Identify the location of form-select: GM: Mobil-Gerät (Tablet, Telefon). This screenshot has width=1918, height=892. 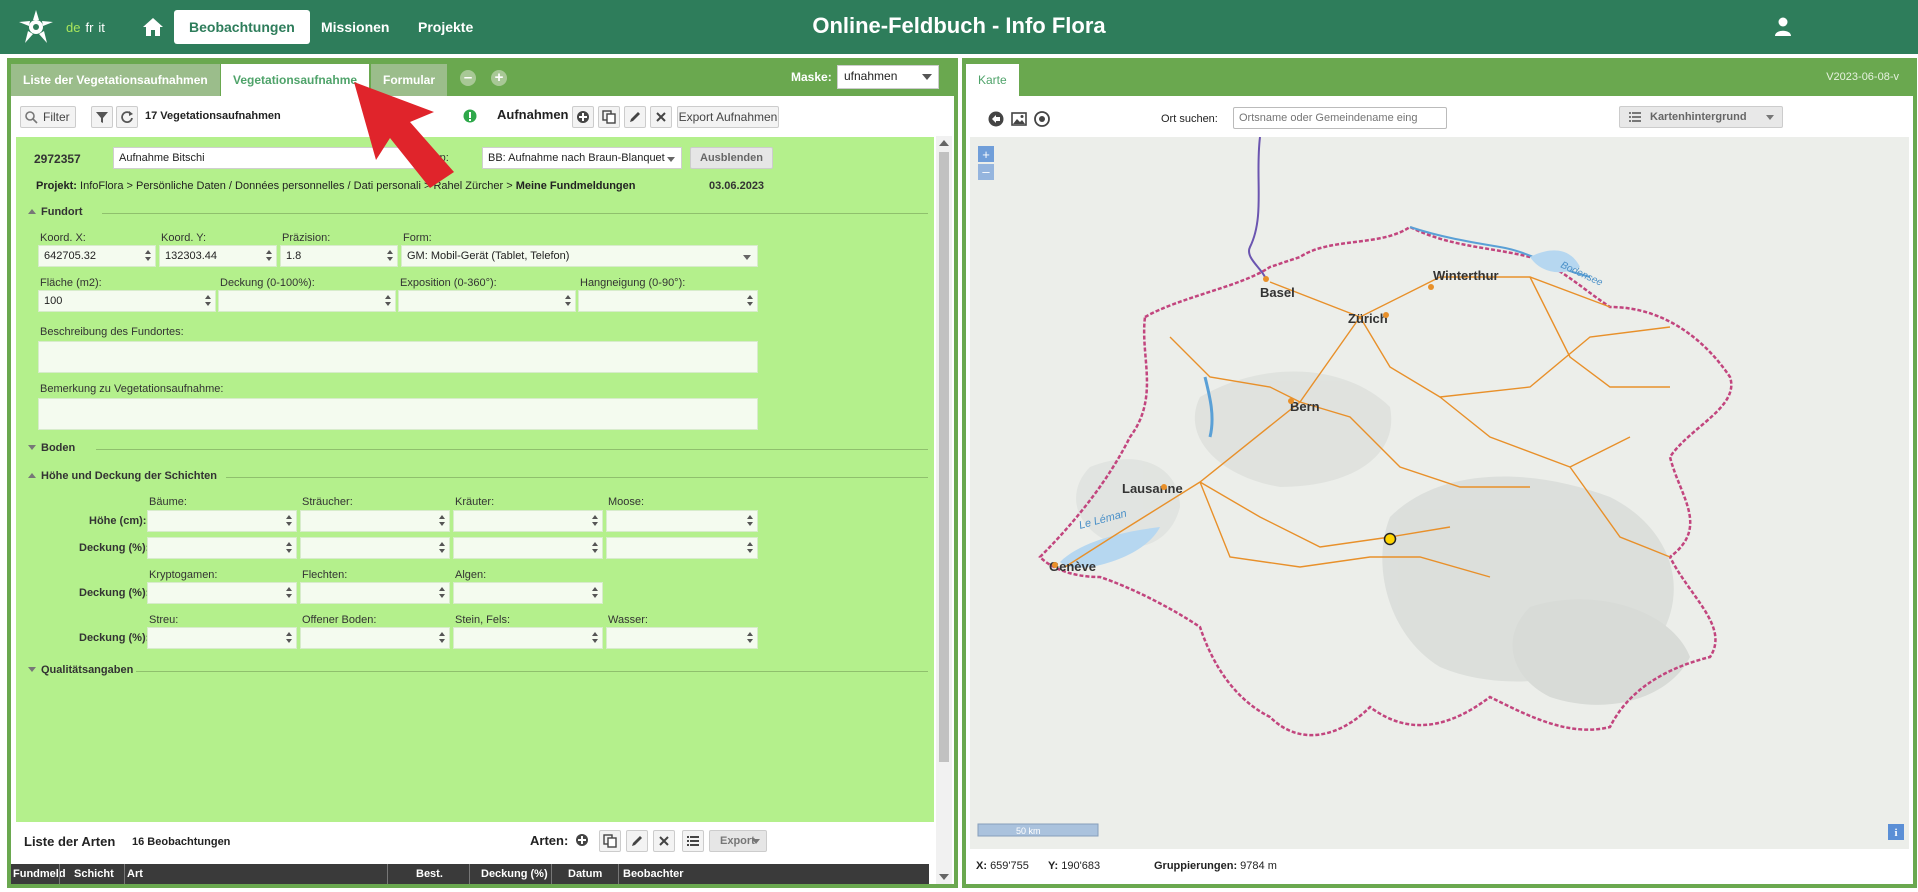
(579, 256).